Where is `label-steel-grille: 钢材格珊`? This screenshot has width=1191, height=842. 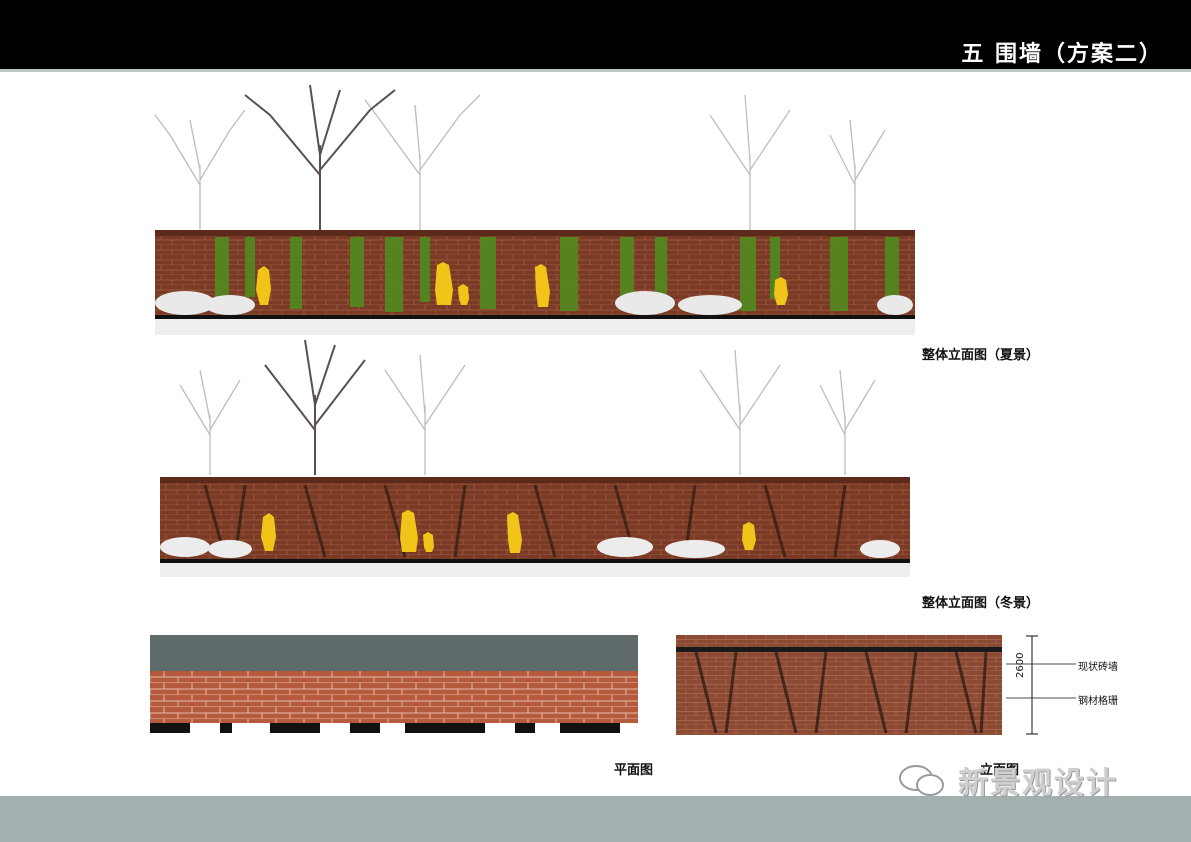 label-steel-grille: 钢材格珊 is located at coordinates (1098, 701).